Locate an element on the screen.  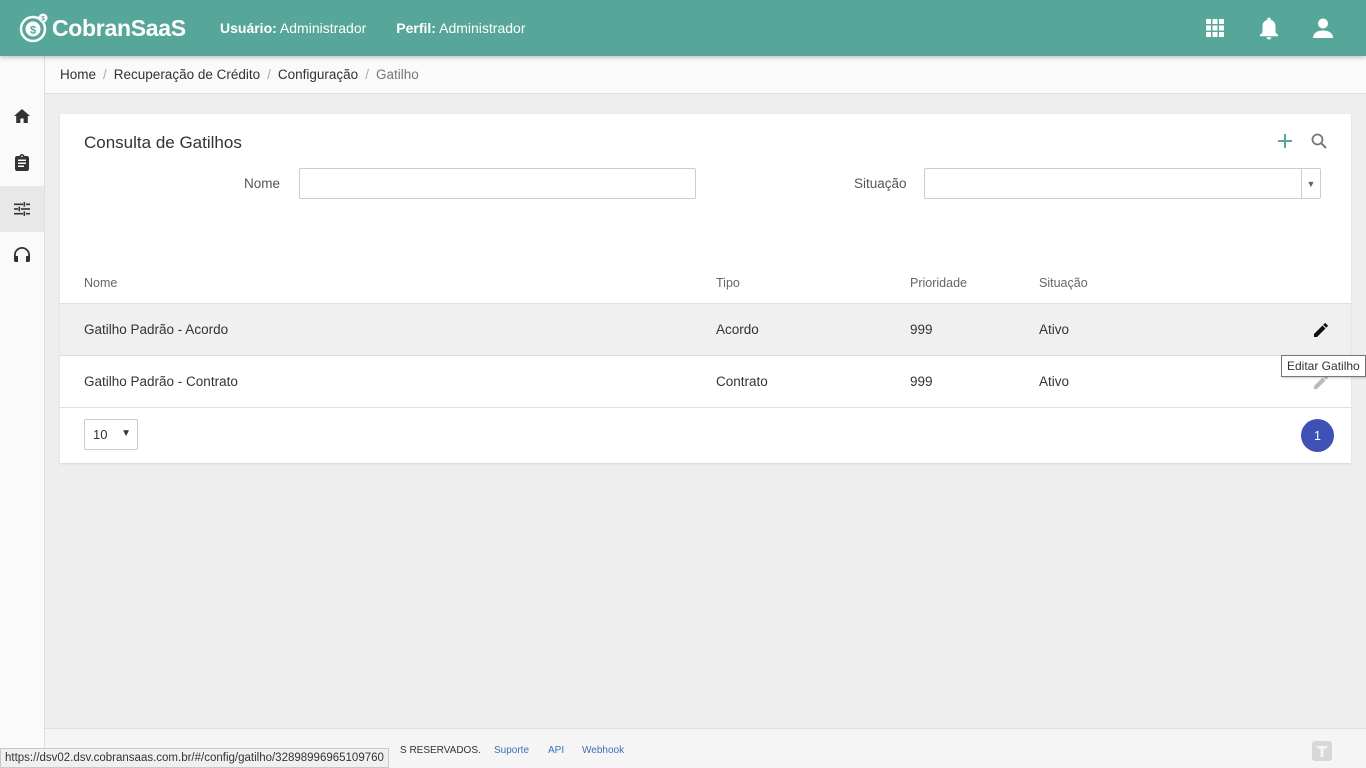
footer-link-suporte: Suporte is located at coordinates (511, 750).